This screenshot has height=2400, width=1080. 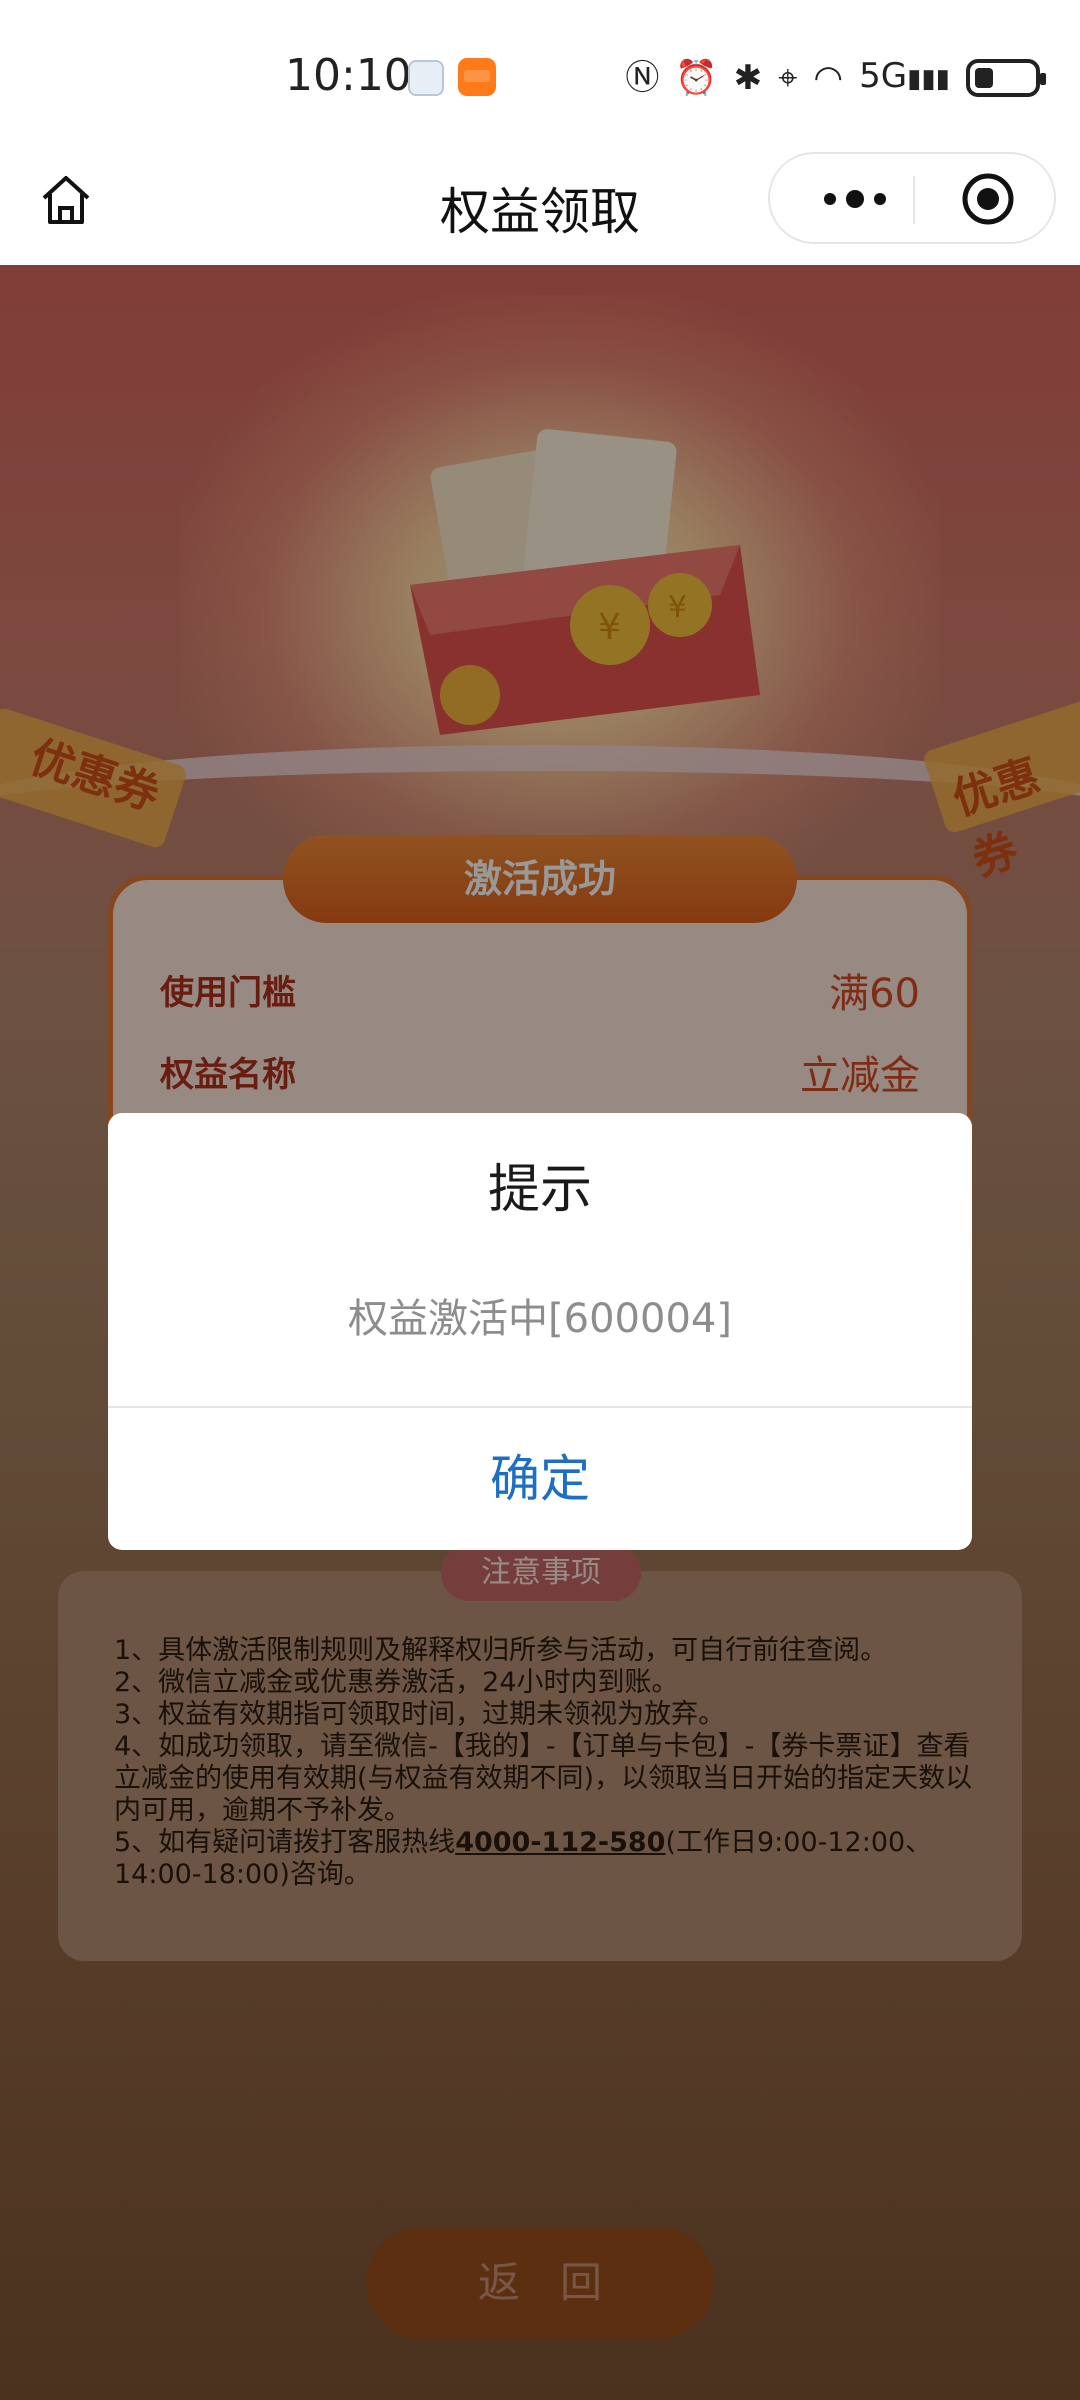 What do you see at coordinates (904, 76) in the screenshot?
I see `signal-icon: 5G▮▮▮` at bounding box center [904, 76].